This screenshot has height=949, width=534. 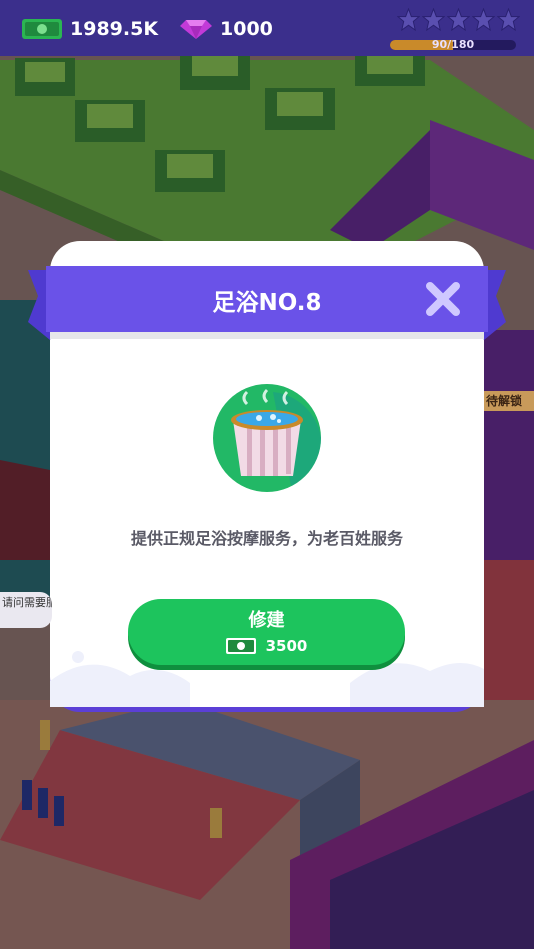 What do you see at coordinates (286, 646) in the screenshot?
I see `build-cost-amount: 3500` at bounding box center [286, 646].